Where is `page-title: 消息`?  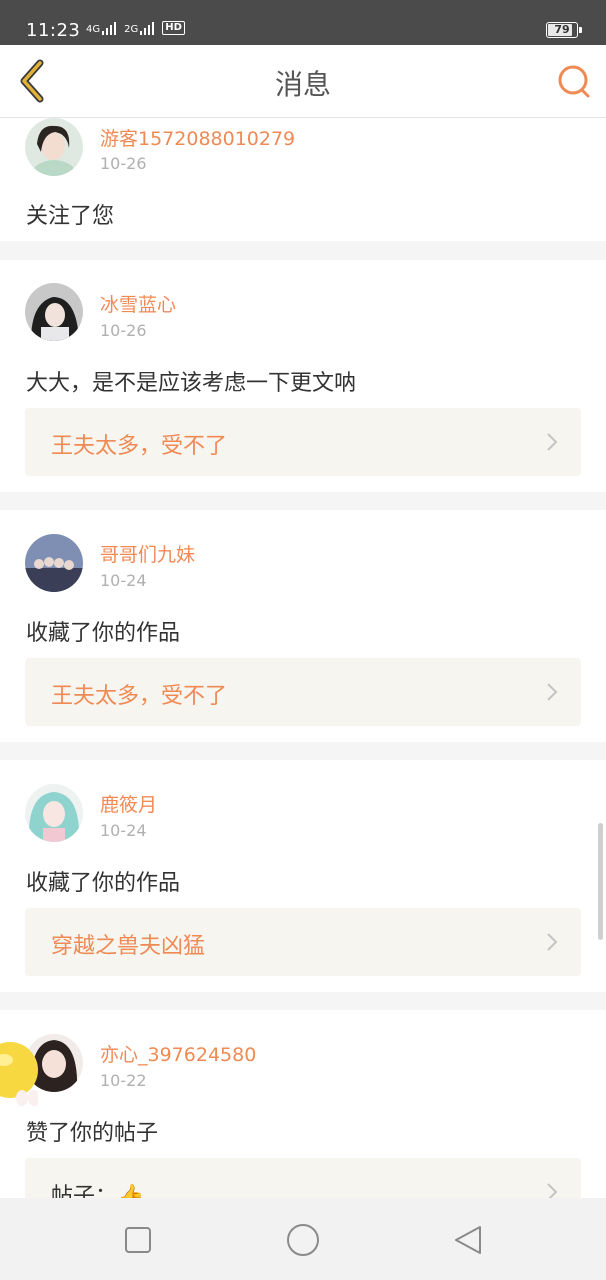 page-title: 消息 is located at coordinates (302, 84).